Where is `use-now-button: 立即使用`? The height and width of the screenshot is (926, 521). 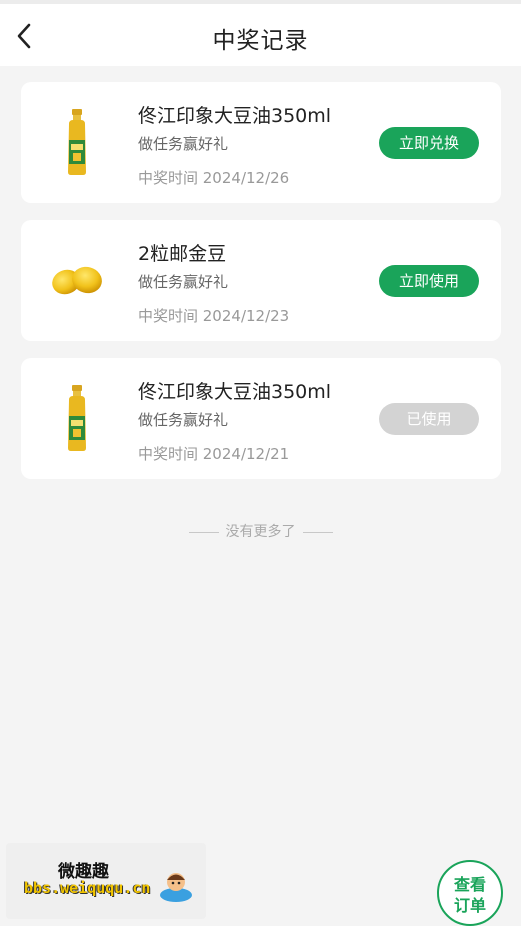
use-now-button: 立即使用 is located at coordinates (429, 281).